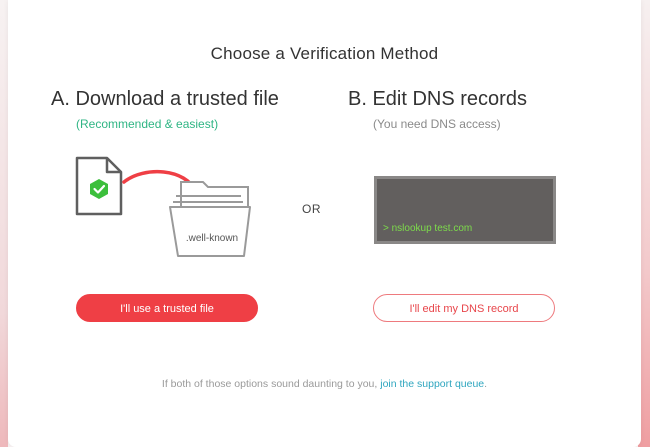  What do you see at coordinates (99, 186) in the screenshot?
I see `document-check-icon` at bounding box center [99, 186].